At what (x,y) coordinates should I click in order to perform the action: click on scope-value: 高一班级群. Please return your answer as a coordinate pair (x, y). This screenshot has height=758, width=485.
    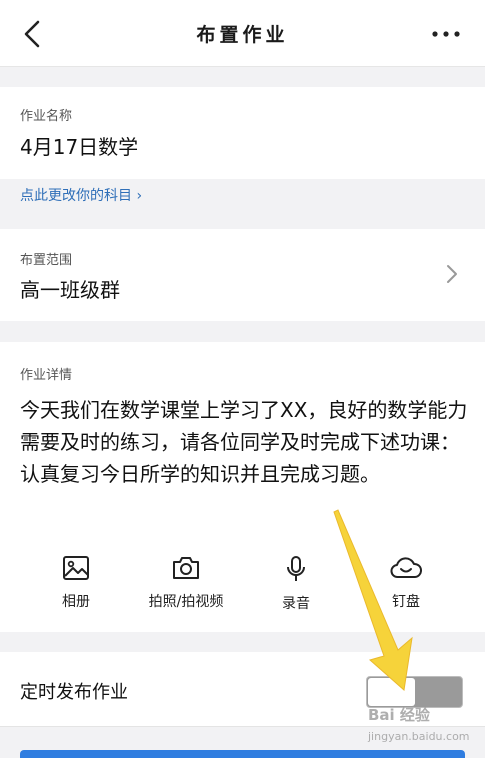
    Looking at the image, I should click on (70, 290).